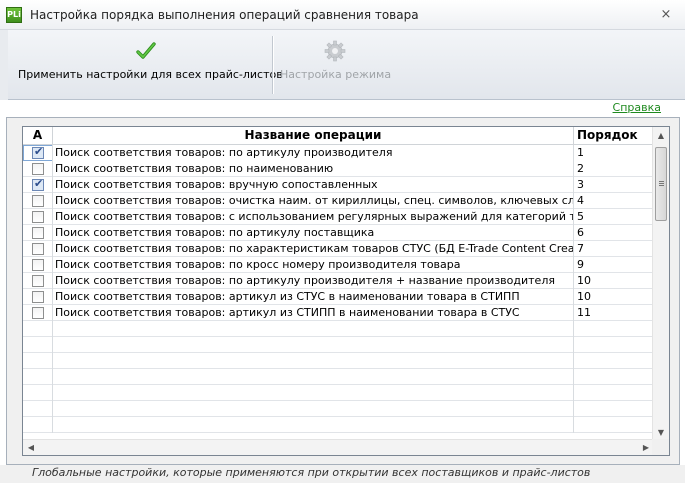  I want to click on mode-settings-button: Настройка режима, so click(335, 65).